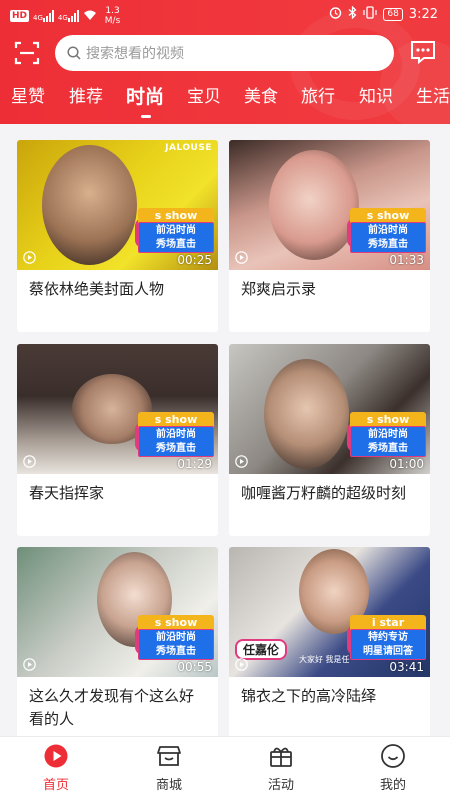  Describe the element at coordinates (117, 409) in the screenshot. I see `video-thumbnail: s show 前沿时尚秀场直击 01:29` at that location.